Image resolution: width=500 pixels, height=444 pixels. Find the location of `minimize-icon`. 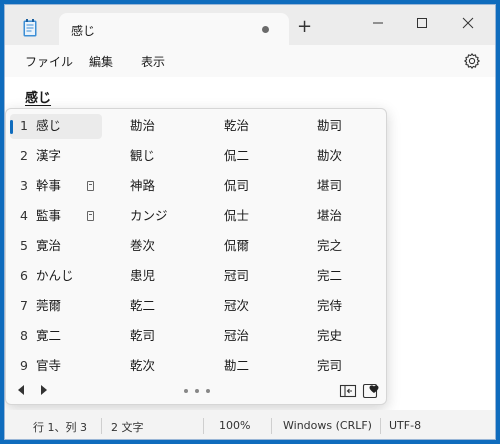

minimize-icon is located at coordinates (378, 23).